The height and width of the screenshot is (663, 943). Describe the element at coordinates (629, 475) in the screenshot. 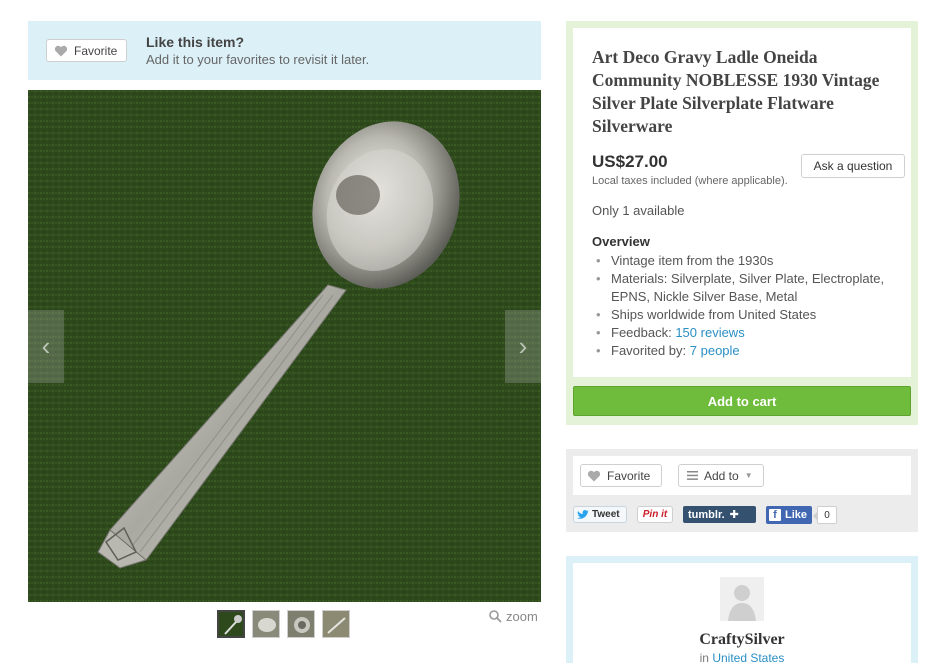

I see `social-favorite-label: Favorite` at that location.